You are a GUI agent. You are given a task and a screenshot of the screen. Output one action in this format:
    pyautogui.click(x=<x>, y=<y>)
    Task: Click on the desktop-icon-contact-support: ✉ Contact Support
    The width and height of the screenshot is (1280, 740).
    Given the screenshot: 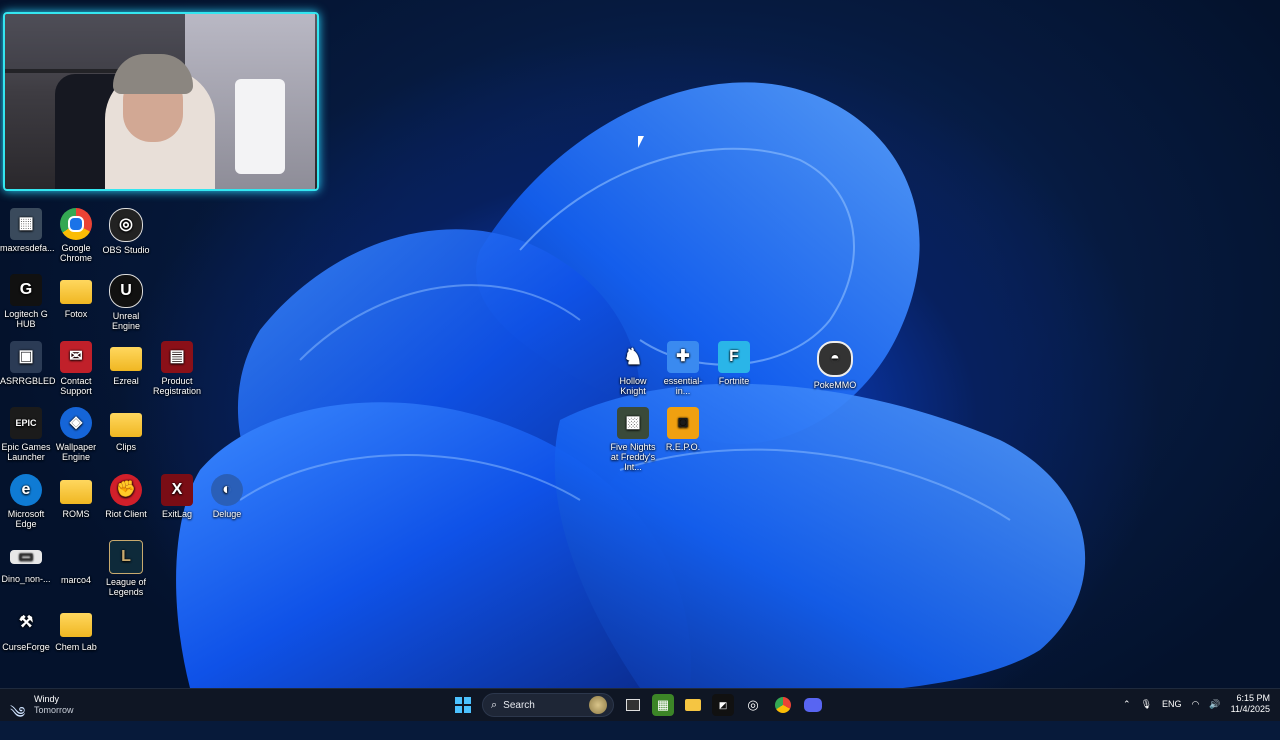 What is the action you would take?
    pyautogui.click(x=76, y=368)
    